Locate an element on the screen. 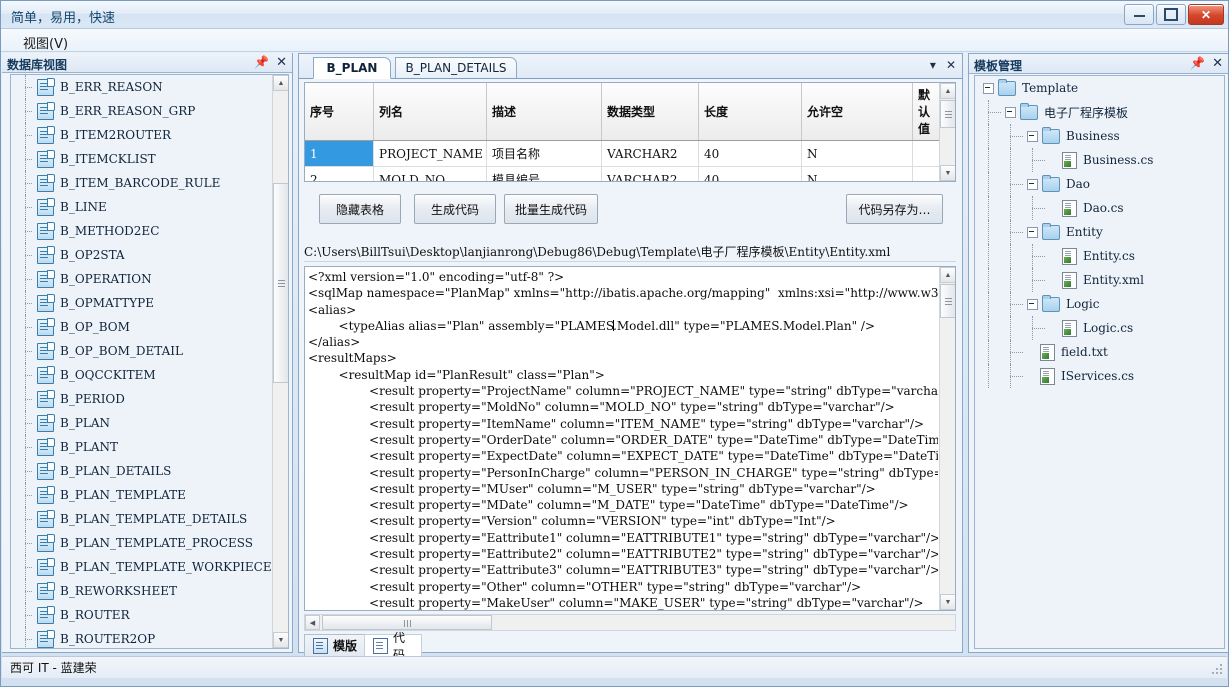  db-tree-item: B_PLAN is located at coordinates (141, 423).